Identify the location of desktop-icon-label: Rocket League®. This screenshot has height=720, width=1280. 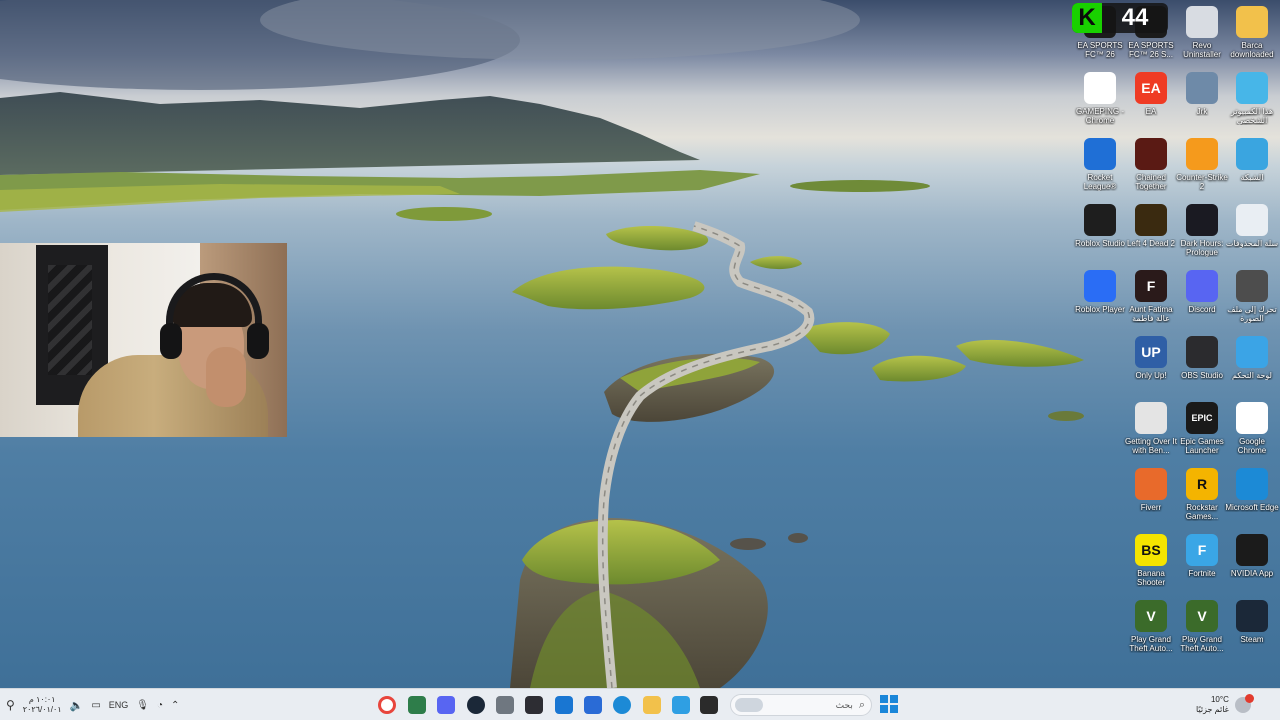
(1100, 182).